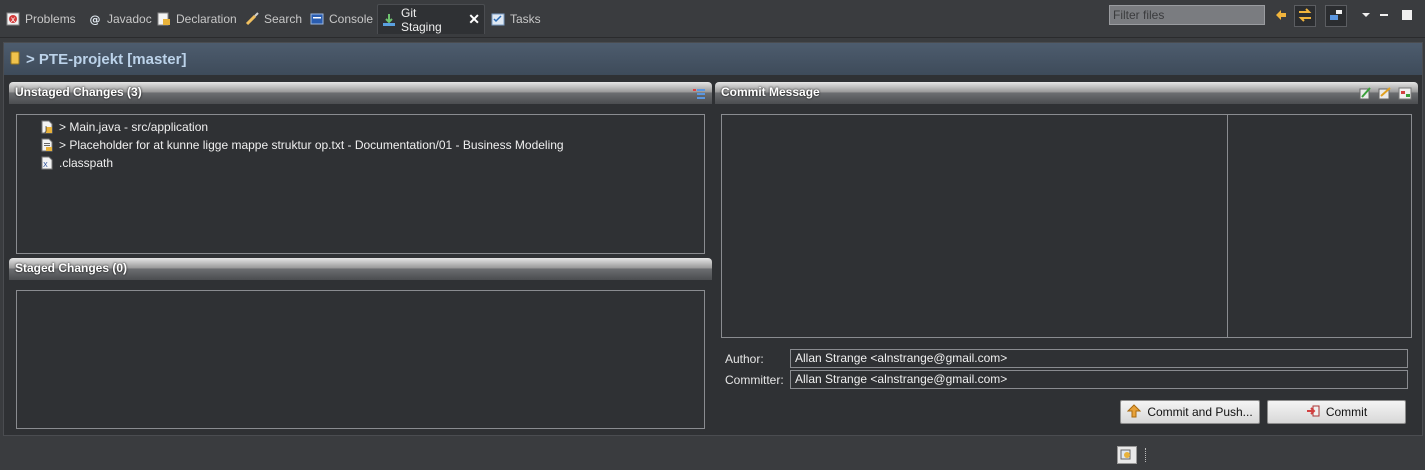  Describe the element at coordinates (360, 93) in the screenshot. I see `unstaged-changes-header: Unstaged Changes (3)` at that location.